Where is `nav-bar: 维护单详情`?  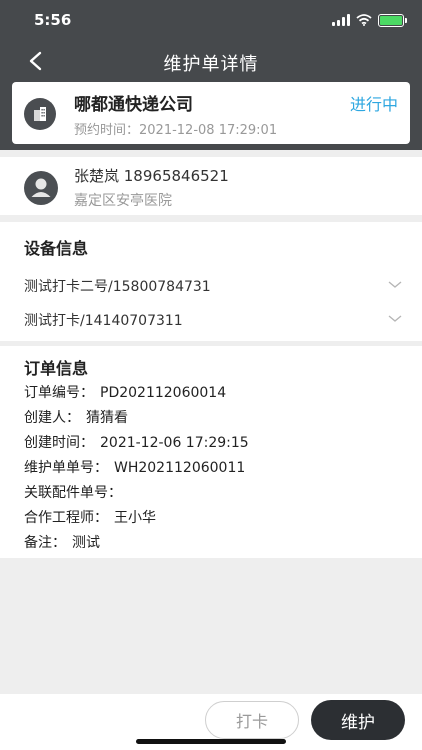
nav-bar: 维护单详情 is located at coordinates (211, 61).